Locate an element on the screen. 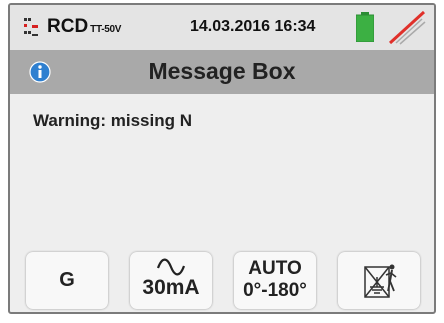 This screenshot has width=444, height=323. auto-phase-button: AUTO 0°-180° is located at coordinates (275, 280).